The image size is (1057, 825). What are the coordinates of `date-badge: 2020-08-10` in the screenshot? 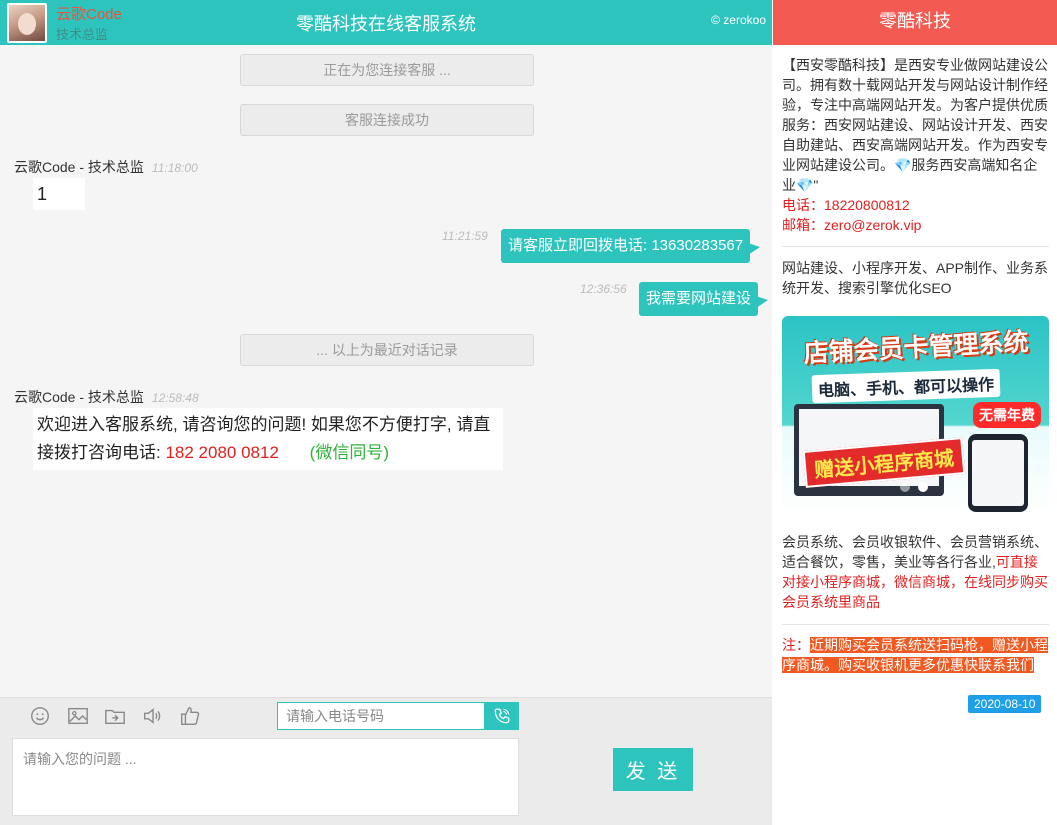 It's located at (1005, 704).